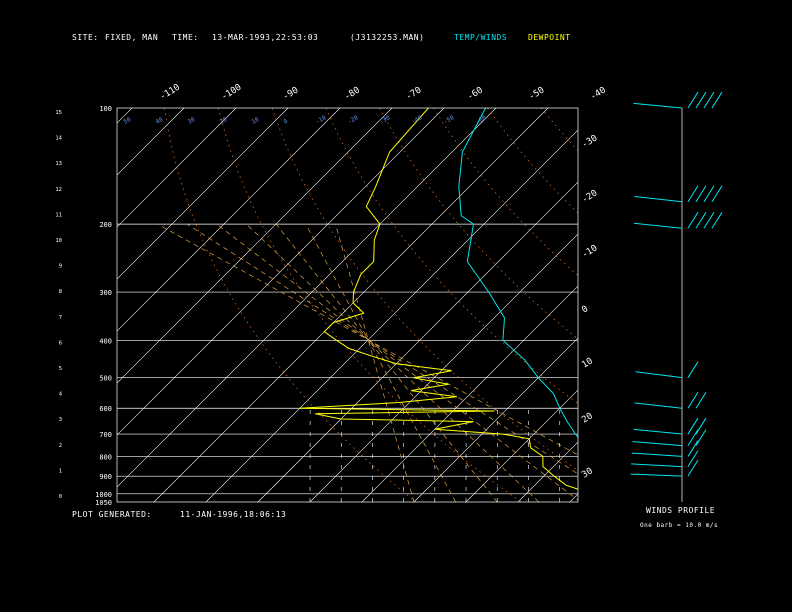 This screenshot has height=612, width=792. I want to click on theta-label: -20, so click(353, 120).